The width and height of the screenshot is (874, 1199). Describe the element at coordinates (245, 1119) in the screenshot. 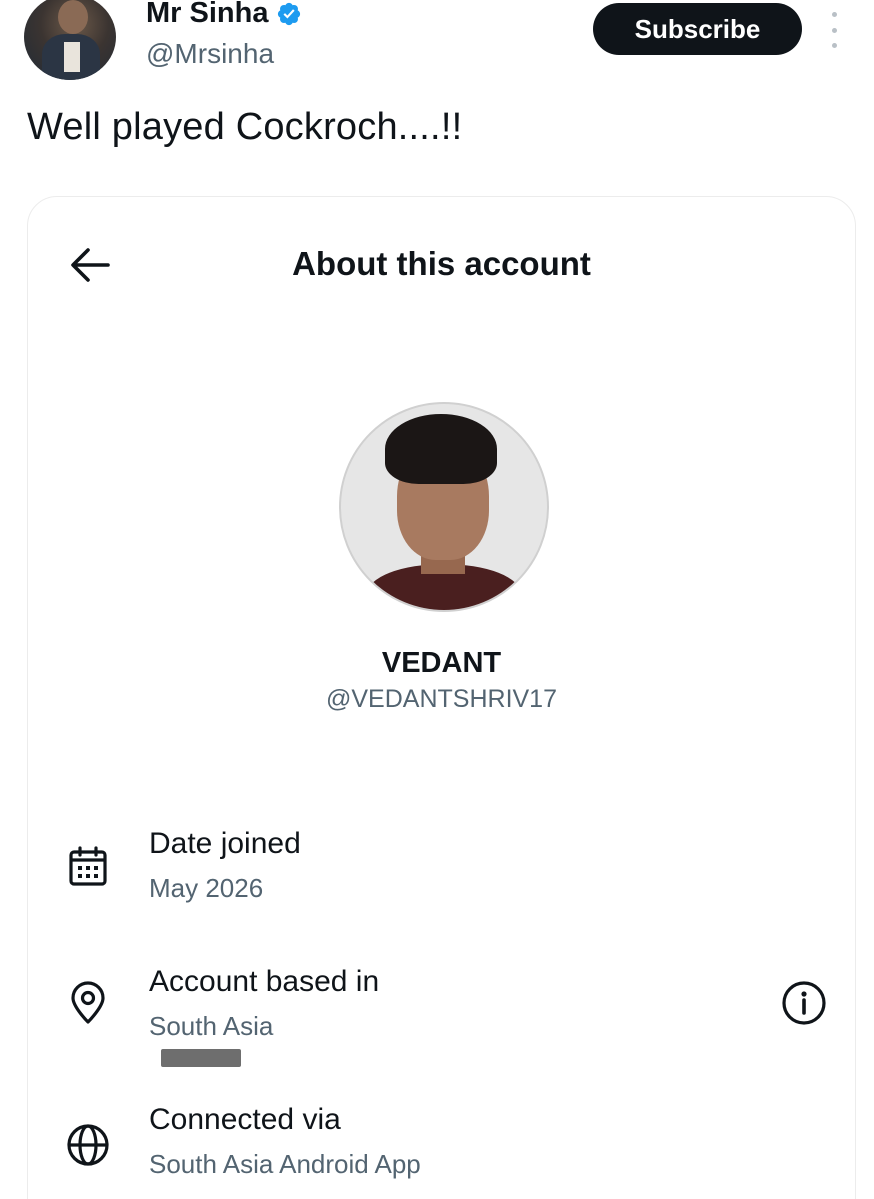

I see `connected-via-label: Connected via` at that location.